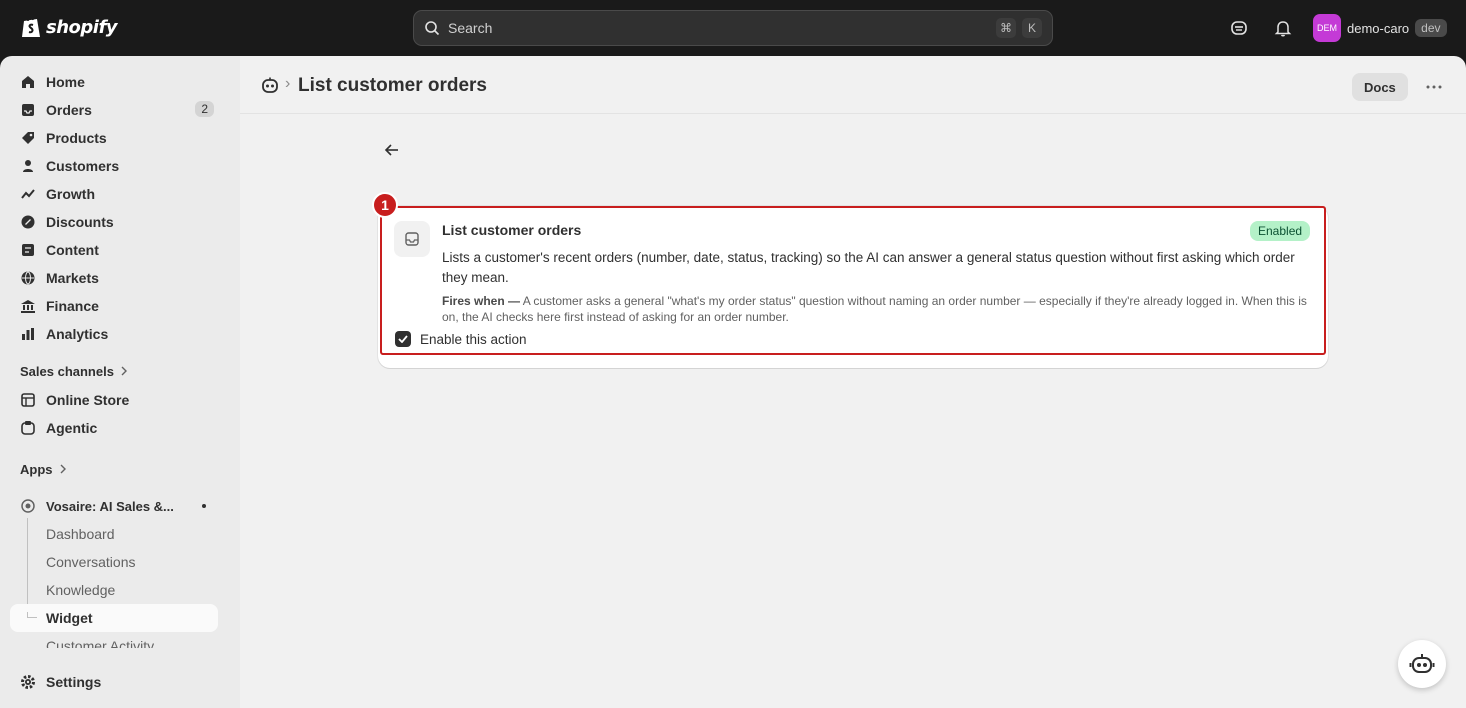 The height and width of the screenshot is (708, 1466). What do you see at coordinates (432, 28) in the screenshot?
I see `search-icon` at bounding box center [432, 28].